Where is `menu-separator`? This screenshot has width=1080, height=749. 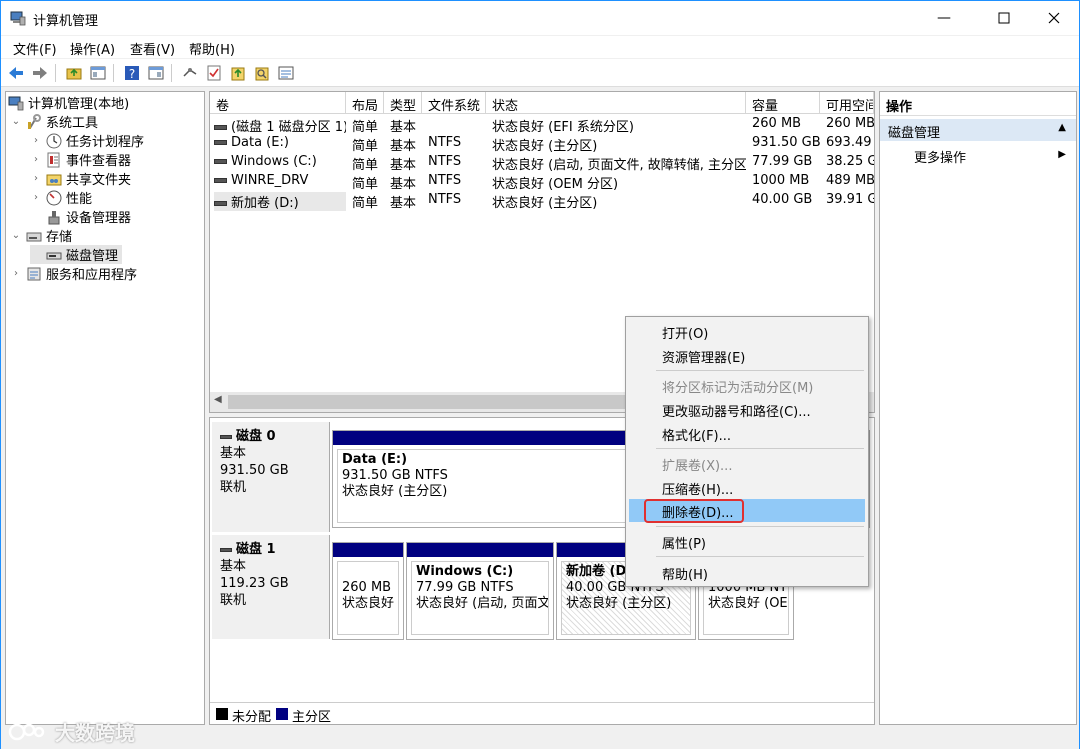 menu-separator is located at coordinates (760, 526).